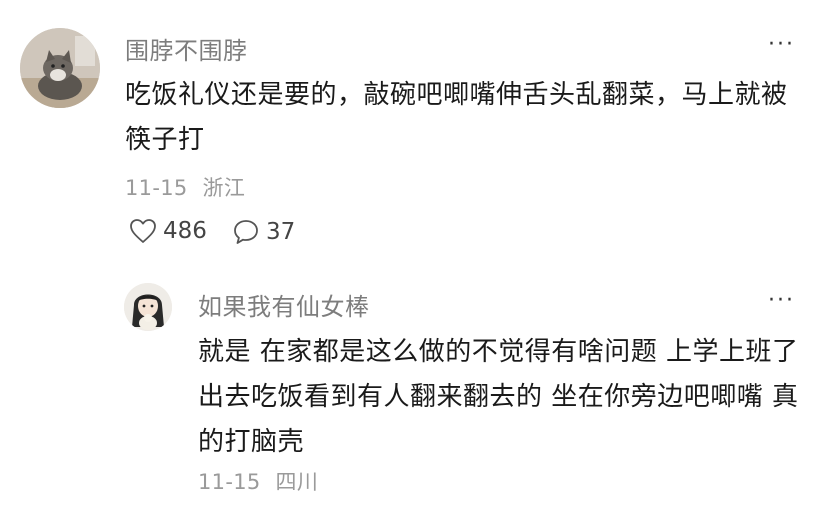 The height and width of the screenshot is (506, 830). I want to click on comment-username: 围脖不围脖, so click(186, 48).